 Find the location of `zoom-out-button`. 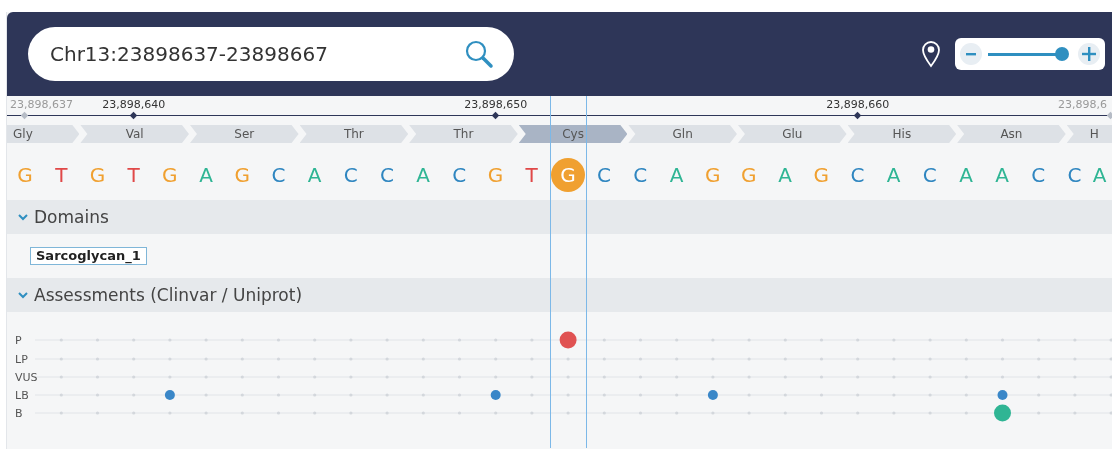

zoom-out-button is located at coordinates (971, 54).